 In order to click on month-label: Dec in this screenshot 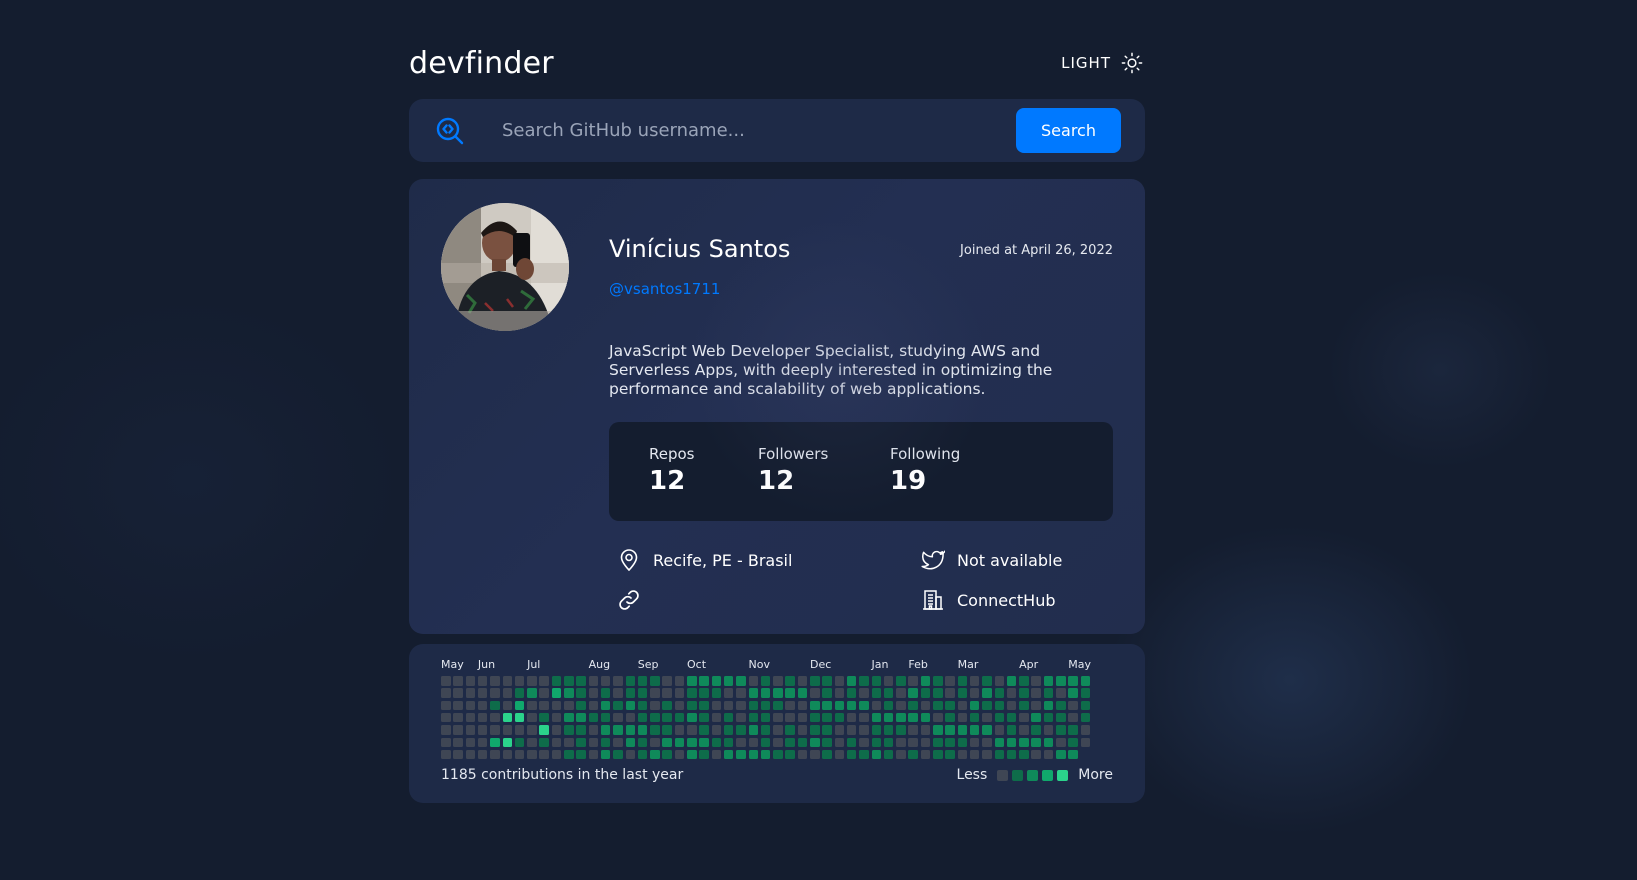, I will do `click(821, 664)`.